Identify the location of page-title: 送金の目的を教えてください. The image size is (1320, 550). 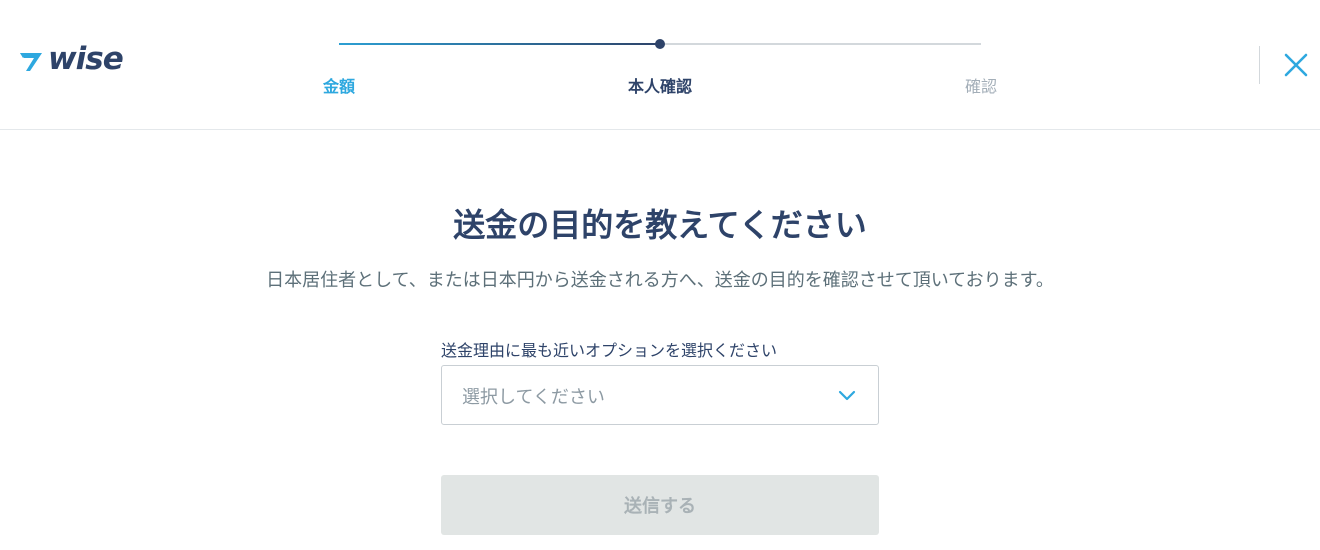
(660, 225).